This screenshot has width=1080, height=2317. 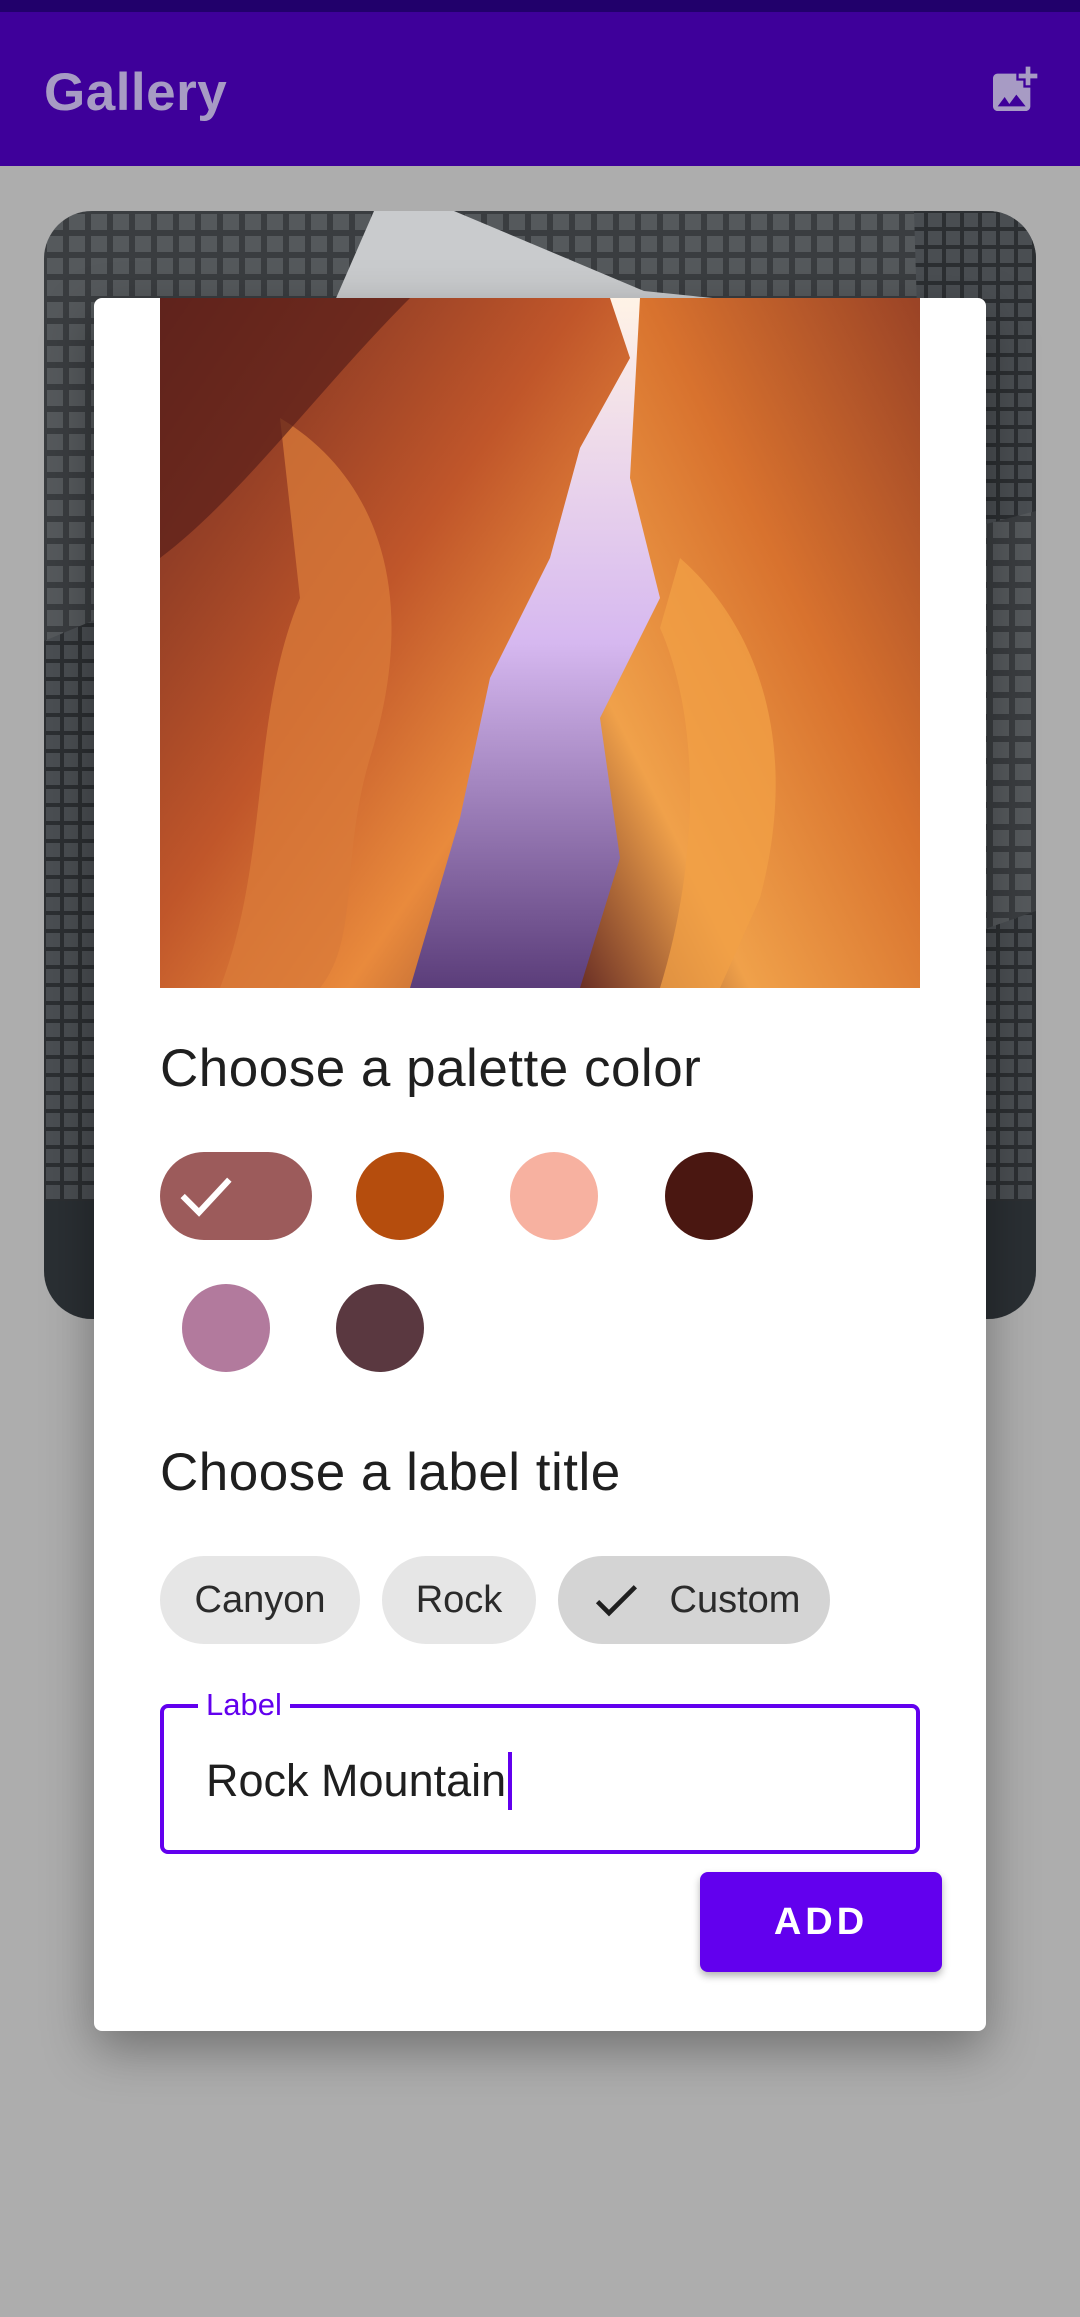 I want to click on field-value-text: Rock Mountain, so click(x=356, y=1780).